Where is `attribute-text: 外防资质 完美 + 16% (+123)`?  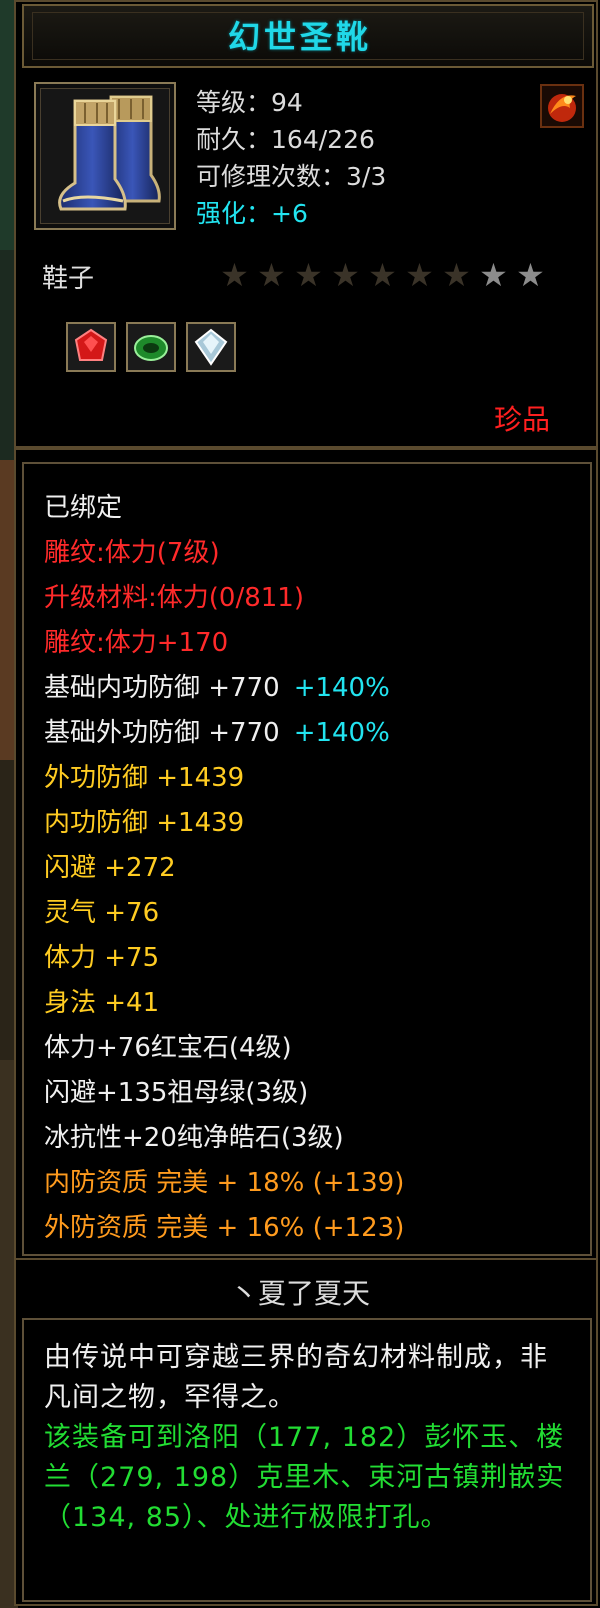
attribute-text: 外防资质 完美 + 16% (+123) is located at coordinates (224, 1228).